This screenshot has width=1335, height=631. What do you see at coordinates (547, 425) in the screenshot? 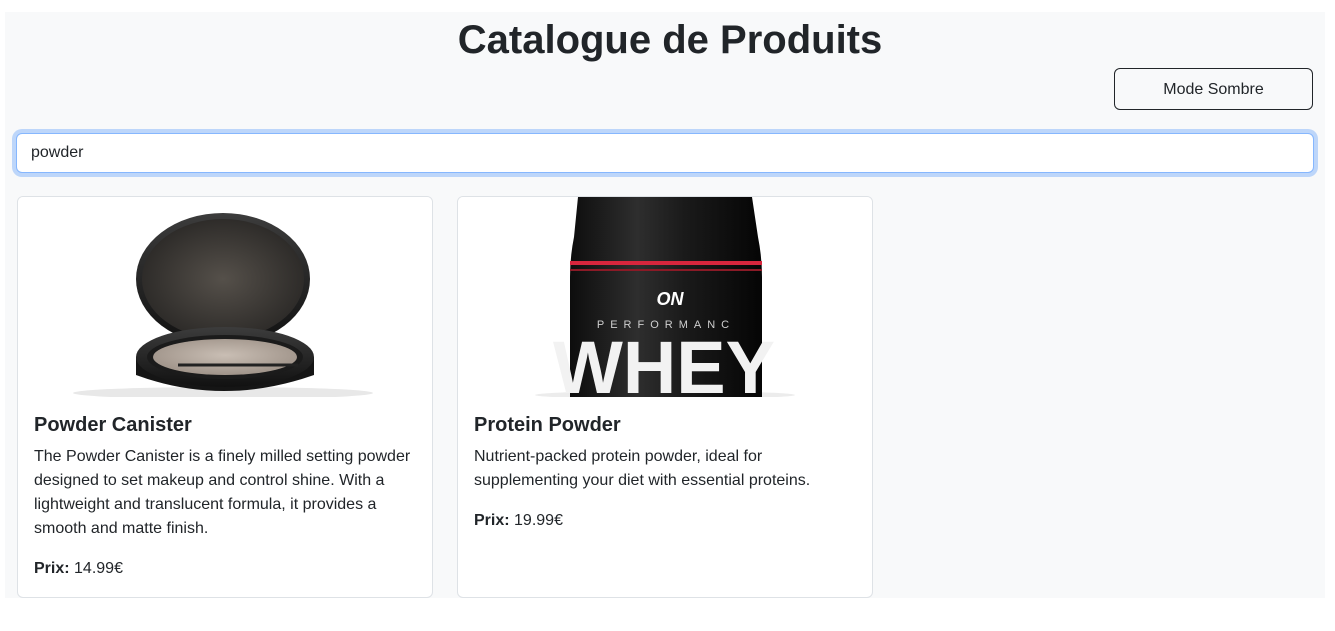
I see `product-title: Protein Powder` at bounding box center [547, 425].